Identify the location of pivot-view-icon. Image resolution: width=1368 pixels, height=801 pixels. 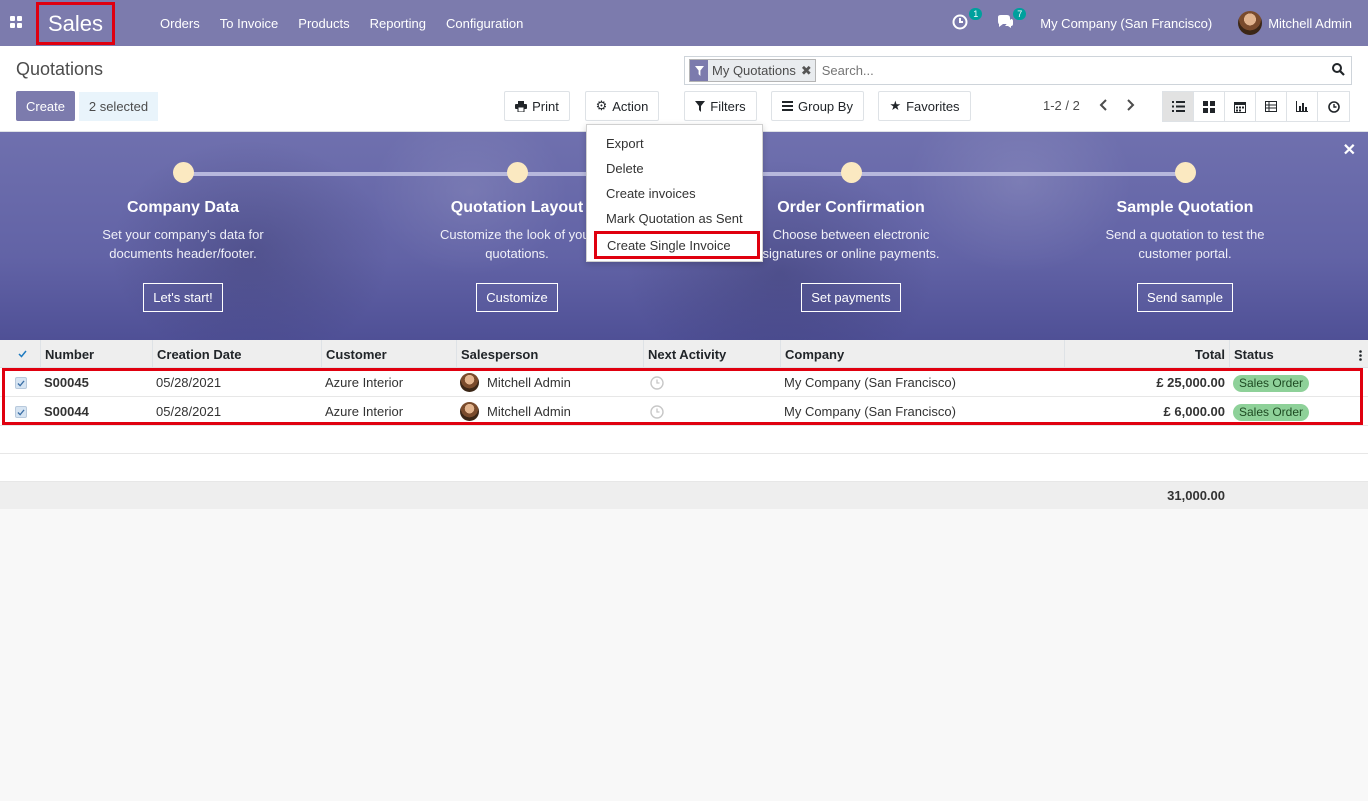
(1271, 106).